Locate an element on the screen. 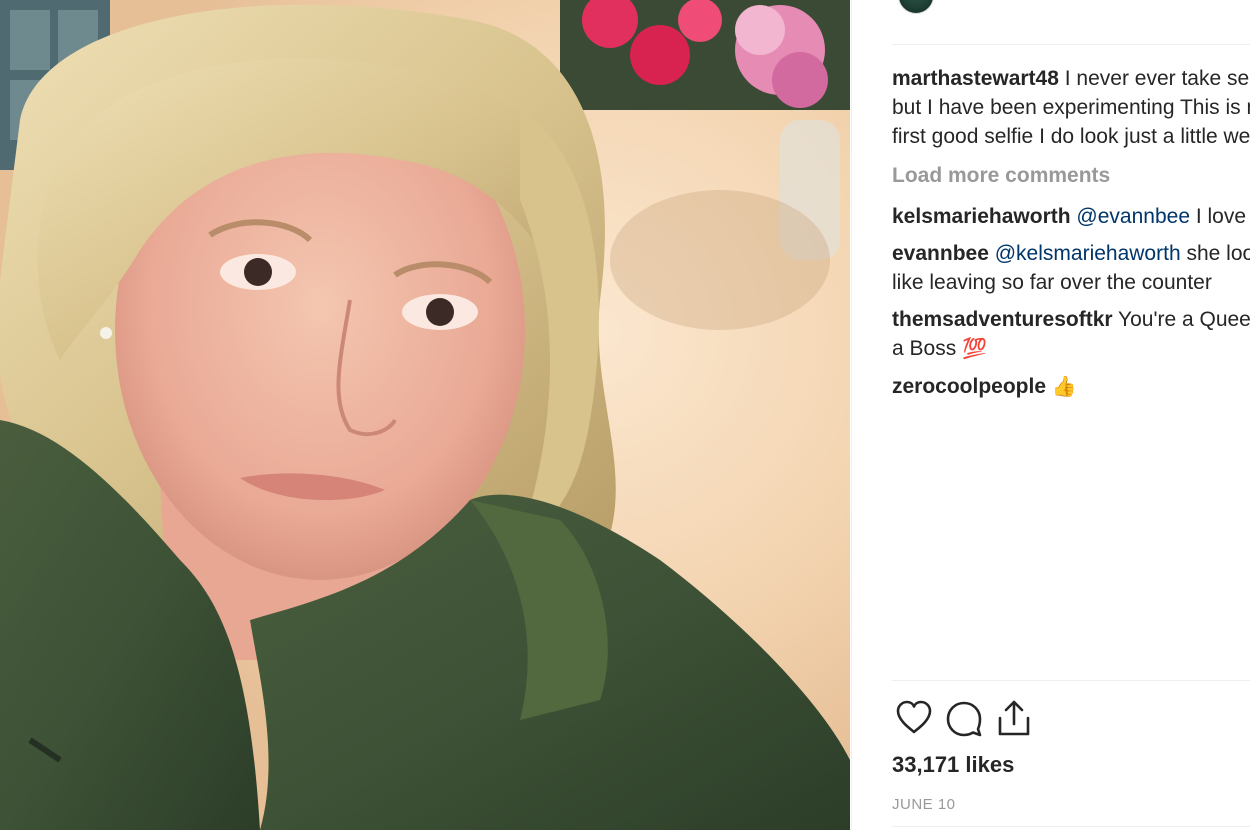  comment-username: kelsmariehaworth is located at coordinates (981, 216).